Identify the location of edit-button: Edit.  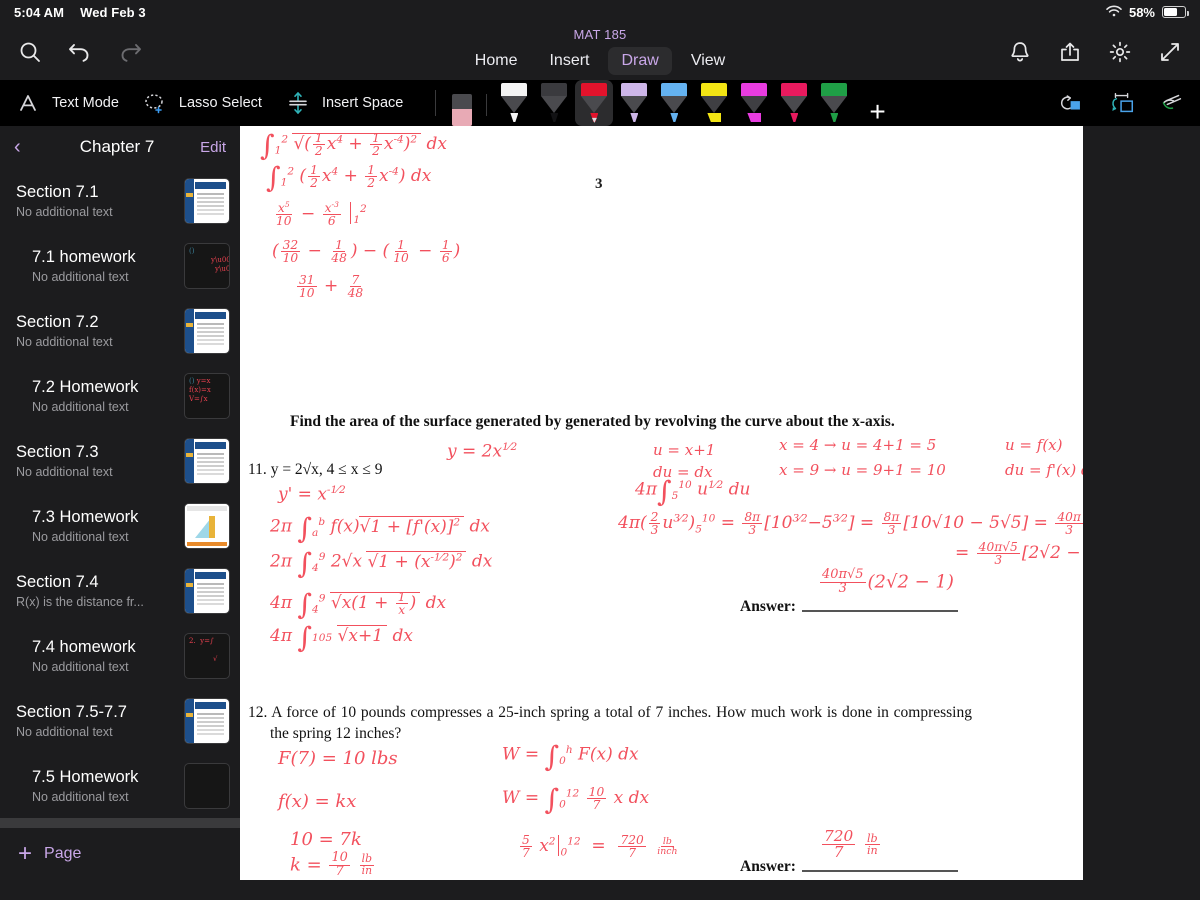
(213, 147).